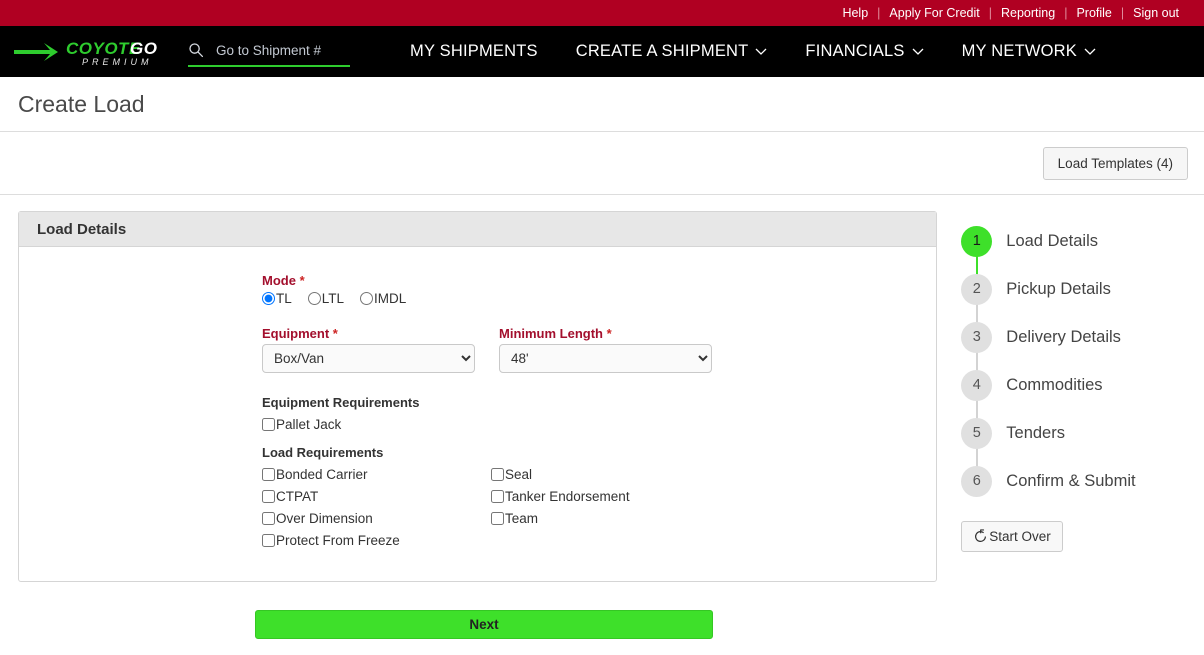  Describe the element at coordinates (325, 298) in the screenshot. I see `mode-option-ltl: LTL` at that location.